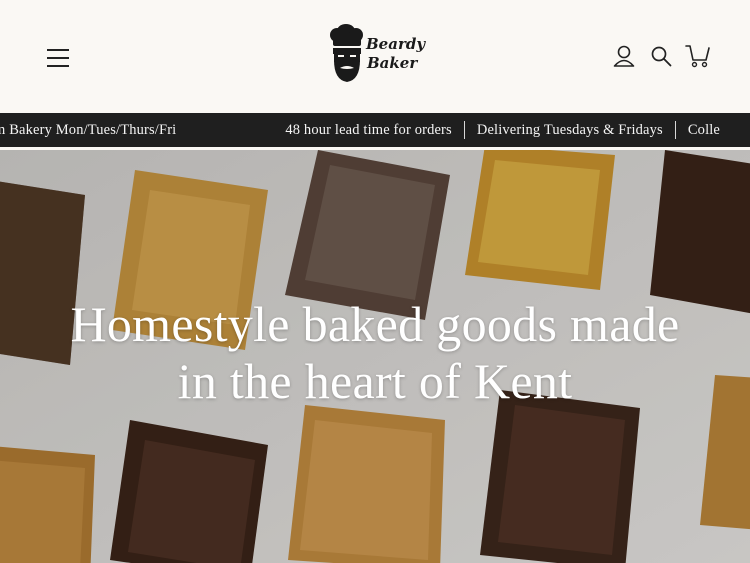 The image size is (750, 563). What do you see at coordinates (396, 44) in the screenshot?
I see `brand-line-1: Beardy` at bounding box center [396, 44].